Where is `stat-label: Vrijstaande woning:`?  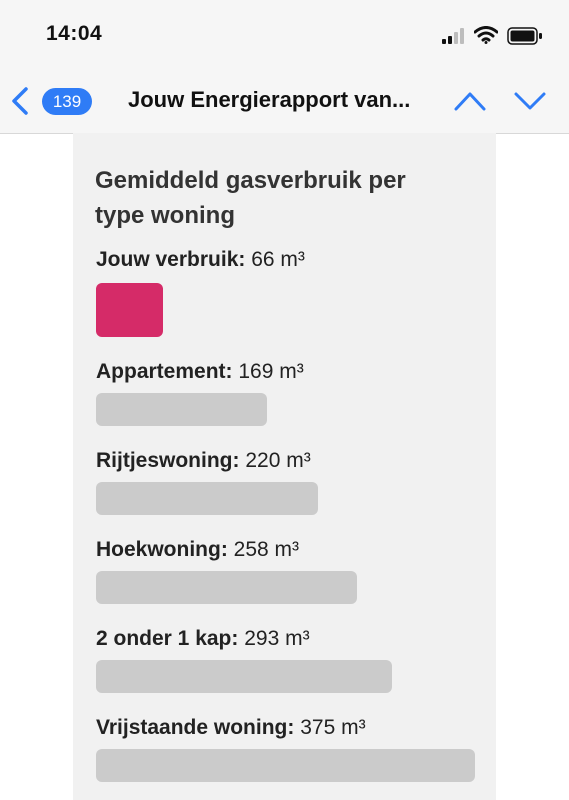 stat-label: Vrijstaande woning: is located at coordinates (195, 727).